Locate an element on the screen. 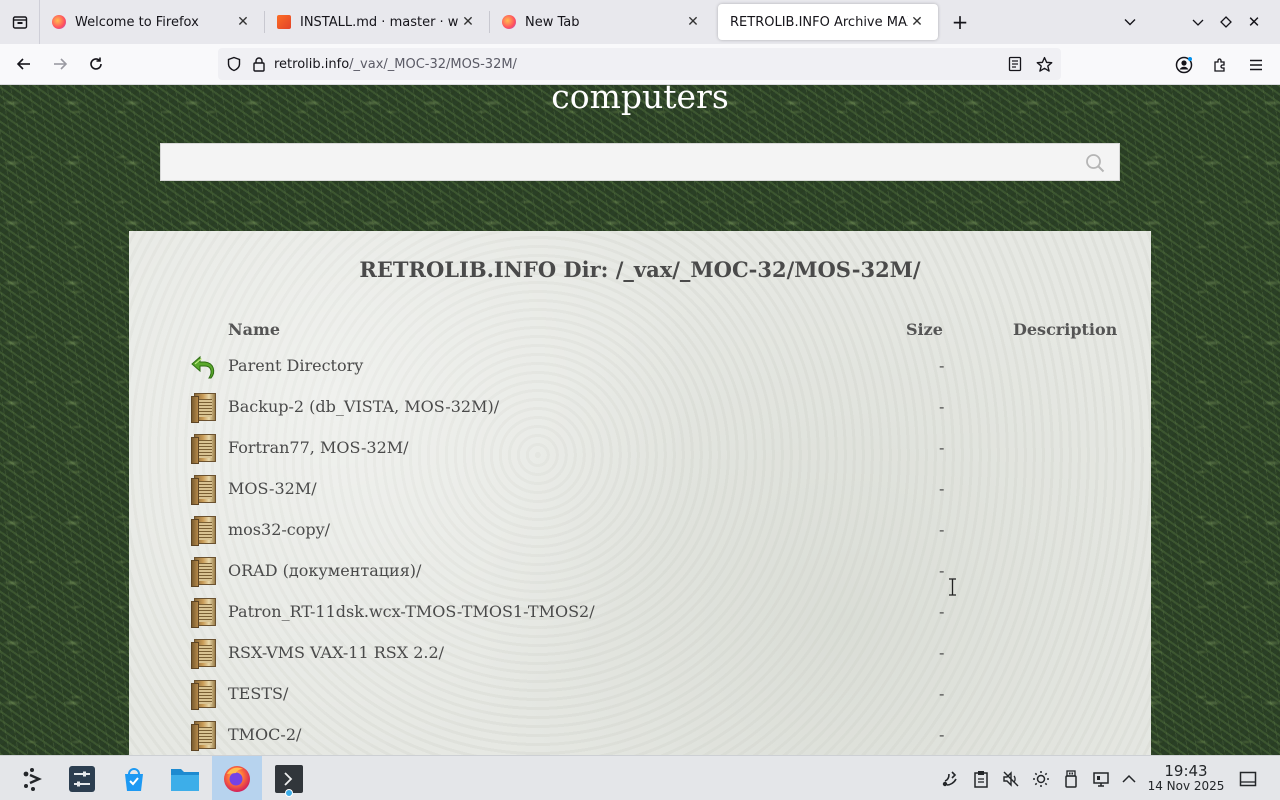 The height and width of the screenshot is (800, 1280). firefox-view-button is located at coordinates (20, 22).